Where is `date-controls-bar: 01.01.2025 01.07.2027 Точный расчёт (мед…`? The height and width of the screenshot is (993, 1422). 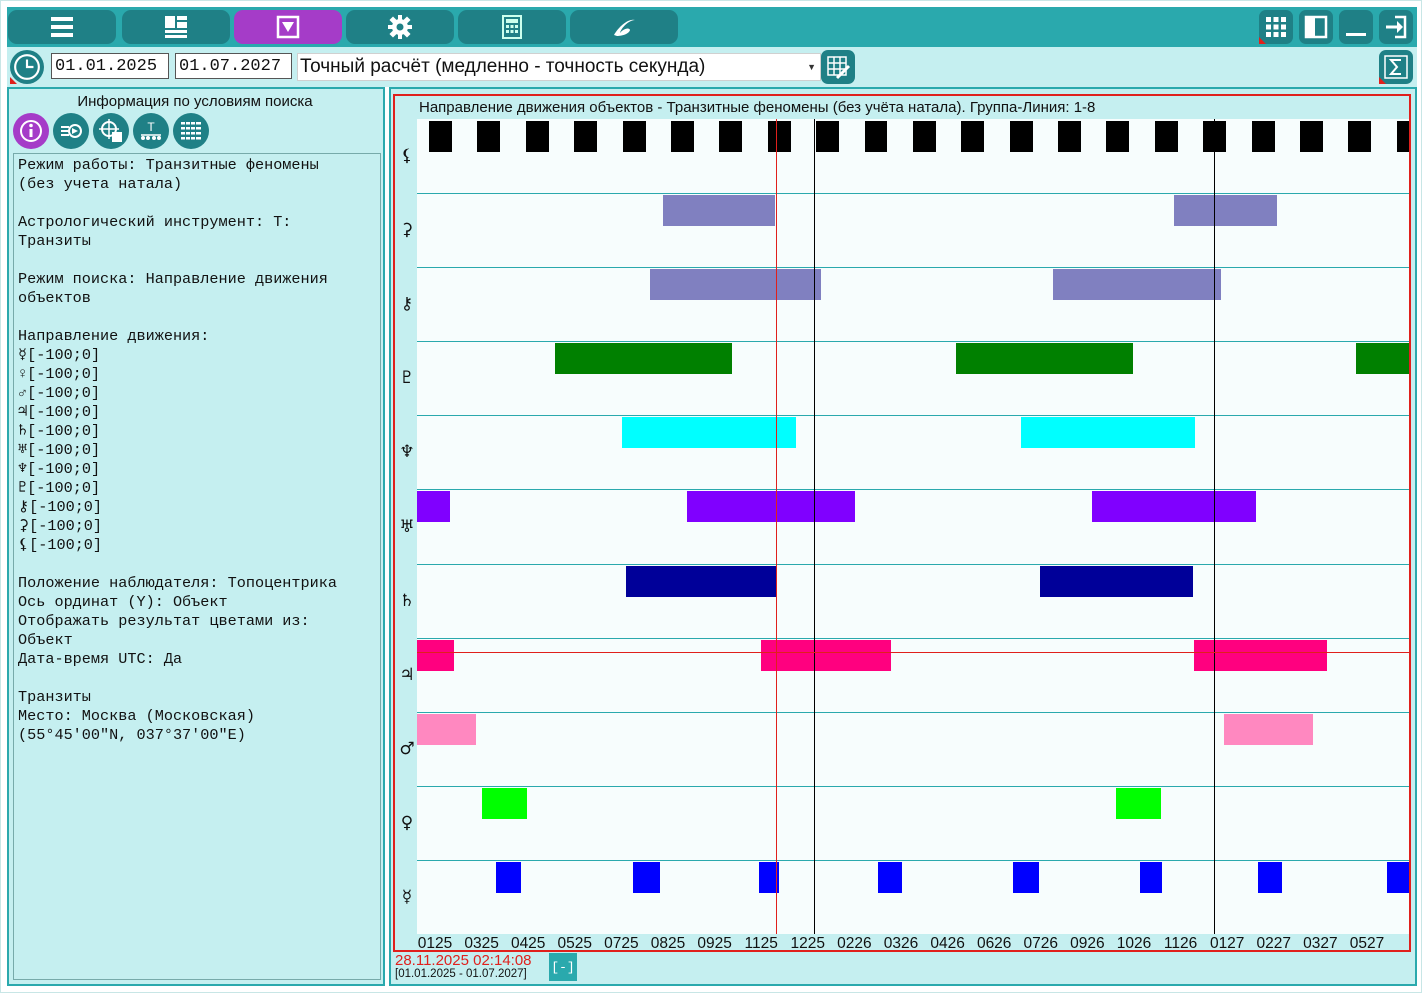 date-controls-bar: 01.01.2025 01.07.2027 Точный расчёт (мед… is located at coordinates (712, 67).